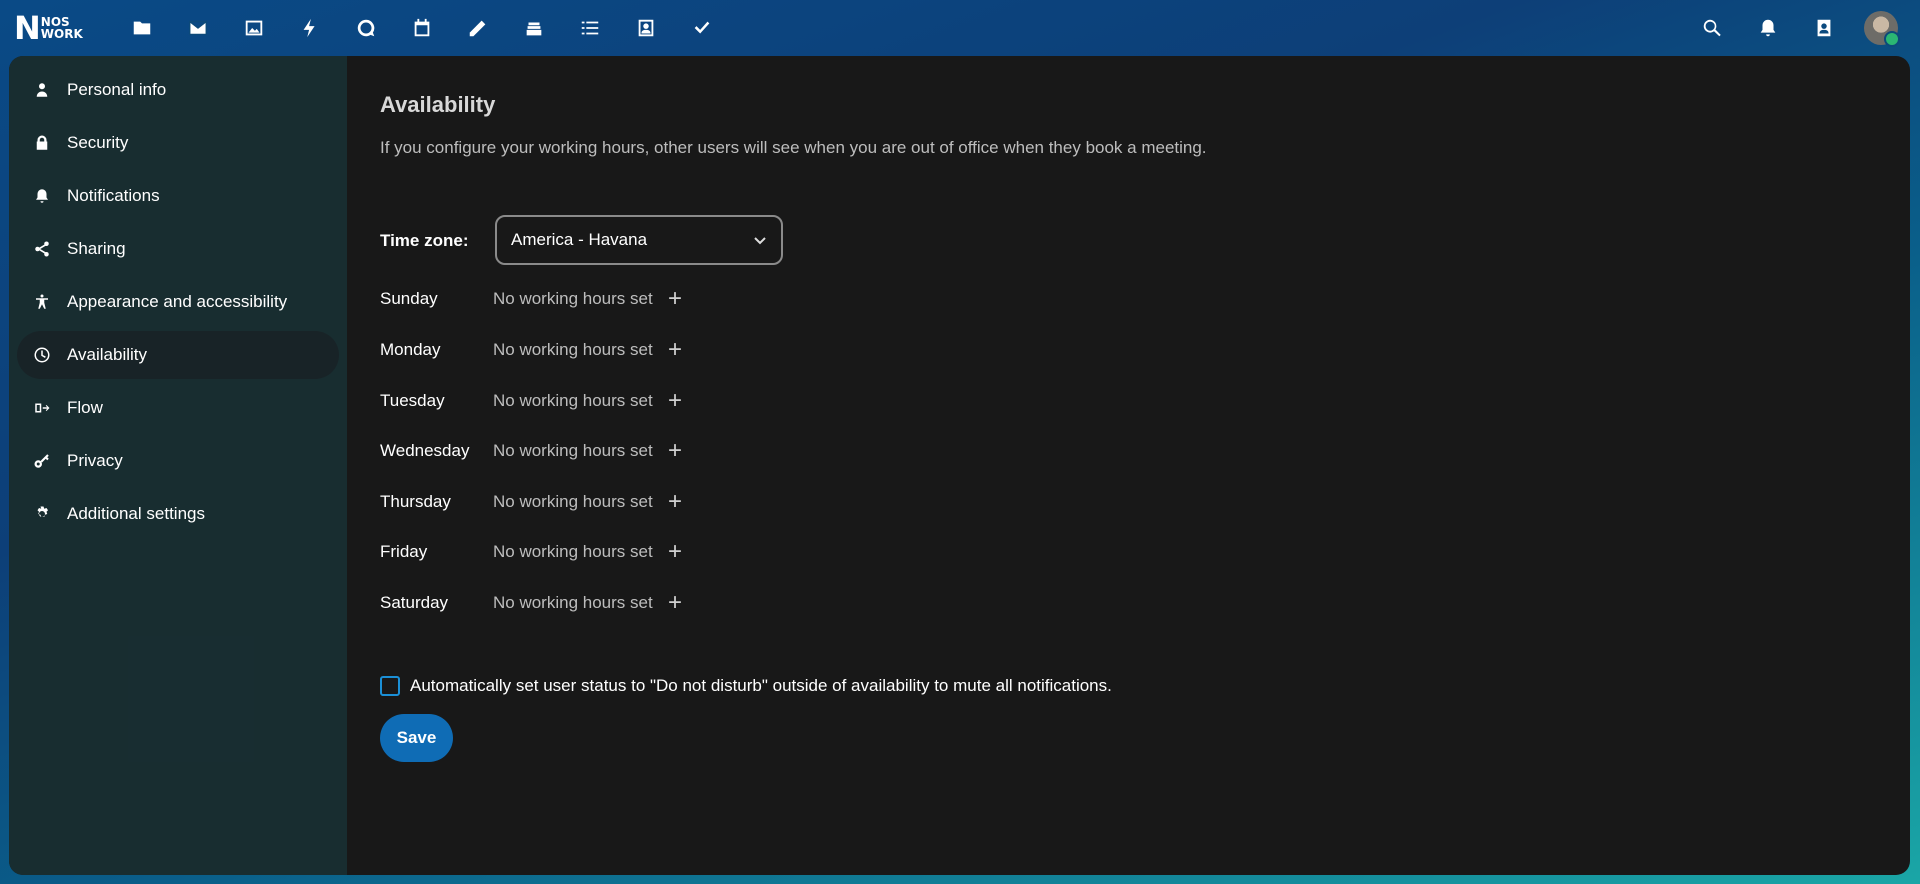 The height and width of the screenshot is (884, 1920). What do you see at coordinates (178, 461) in the screenshot?
I see `sidebar-item-privacy: Privacy` at bounding box center [178, 461].